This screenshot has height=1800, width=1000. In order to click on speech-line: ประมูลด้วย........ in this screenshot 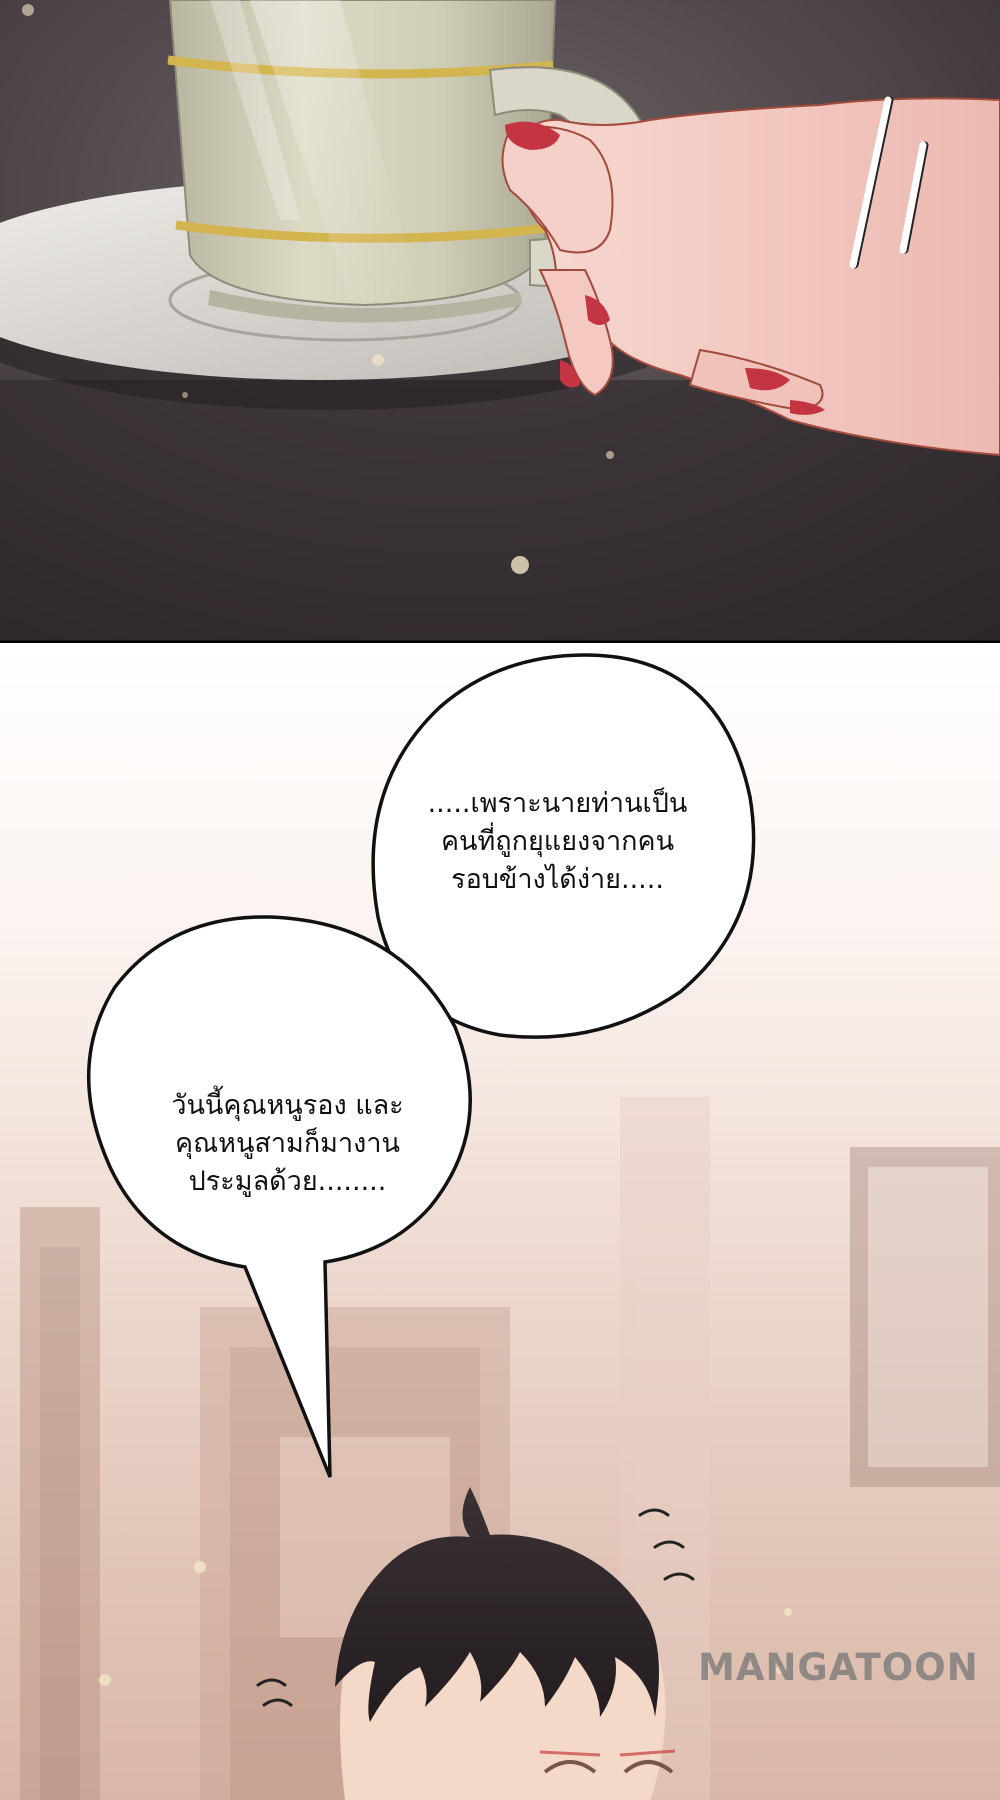, I will do `click(287, 1181)`.